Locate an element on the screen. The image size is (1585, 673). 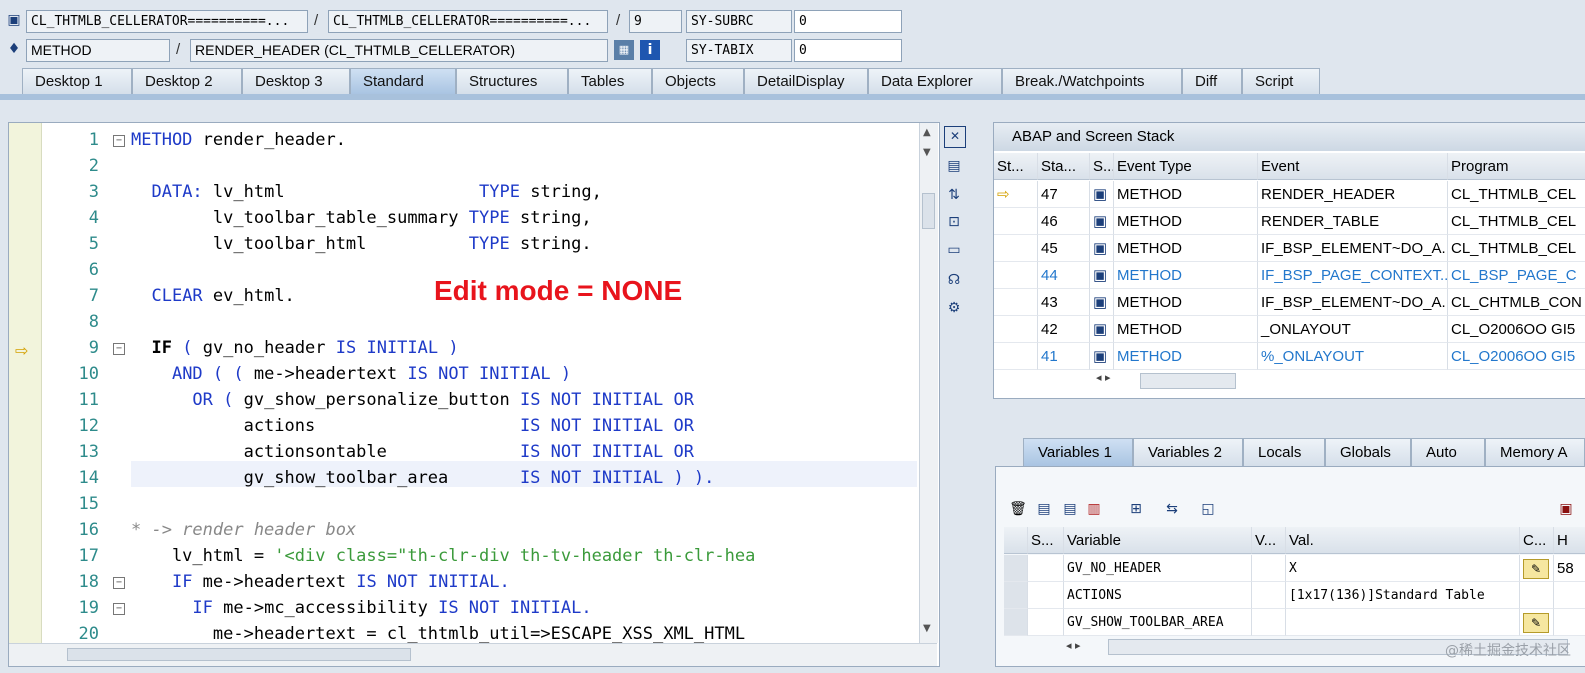
variable-name: ACTIONS is located at coordinates (1158, 595).